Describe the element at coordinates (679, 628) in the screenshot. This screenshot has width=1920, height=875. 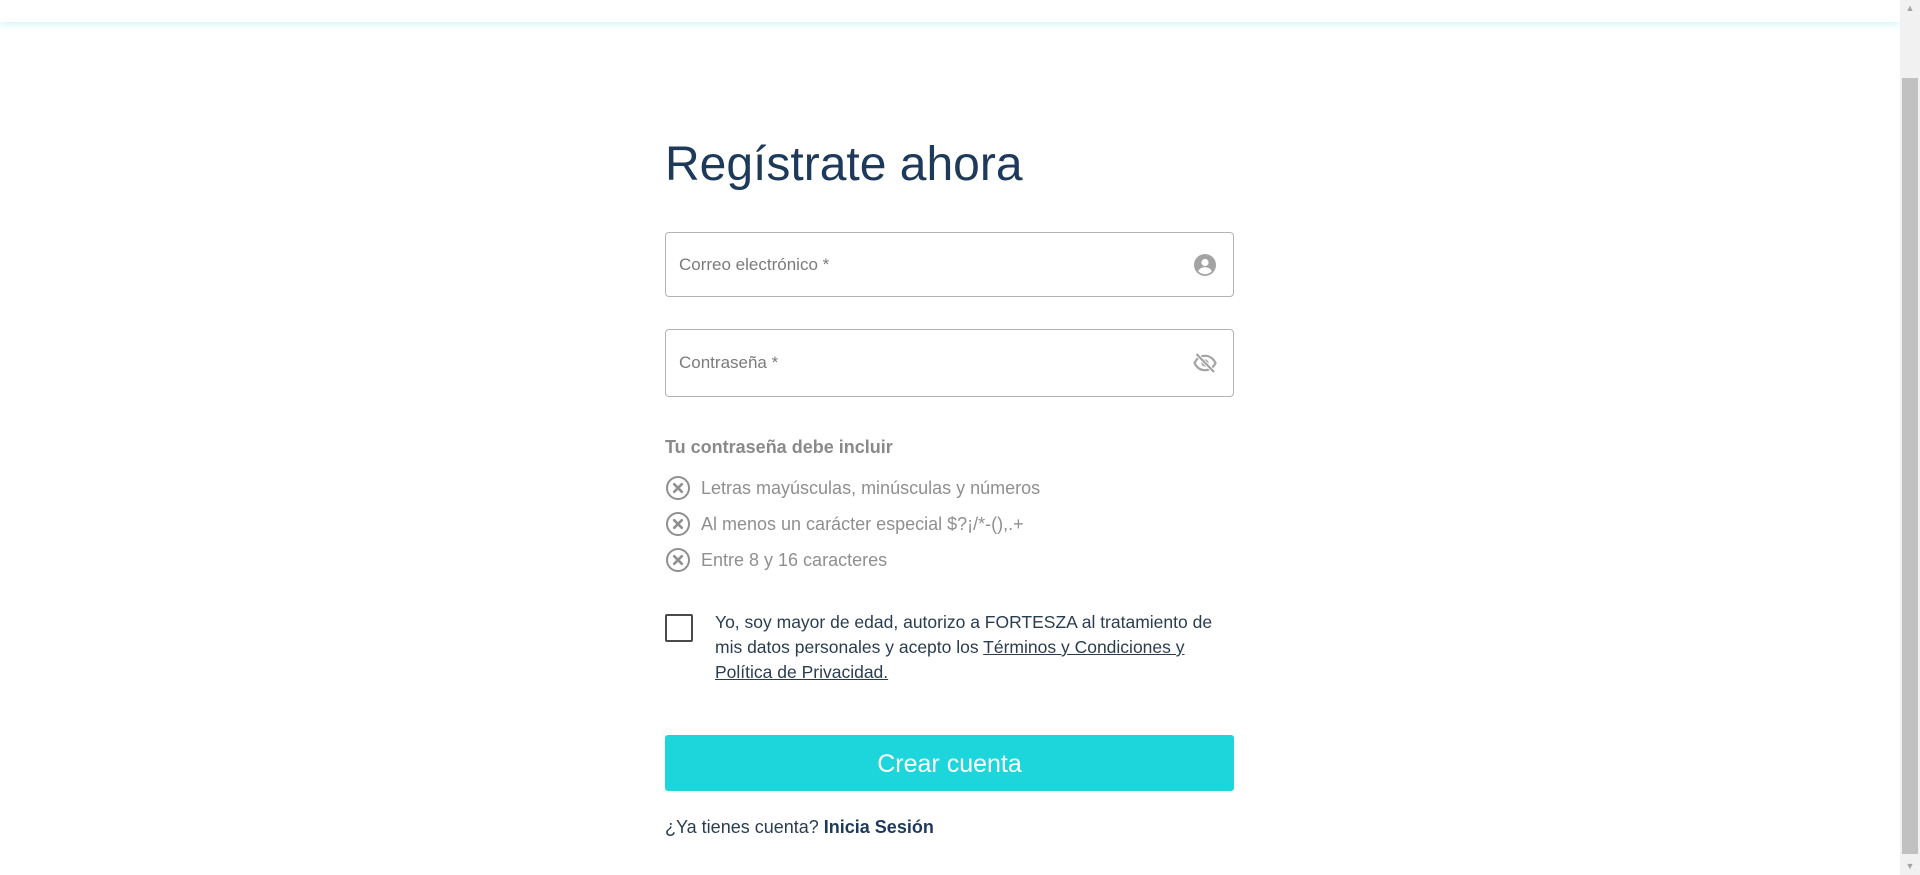
I see `consent-checkbox` at that location.